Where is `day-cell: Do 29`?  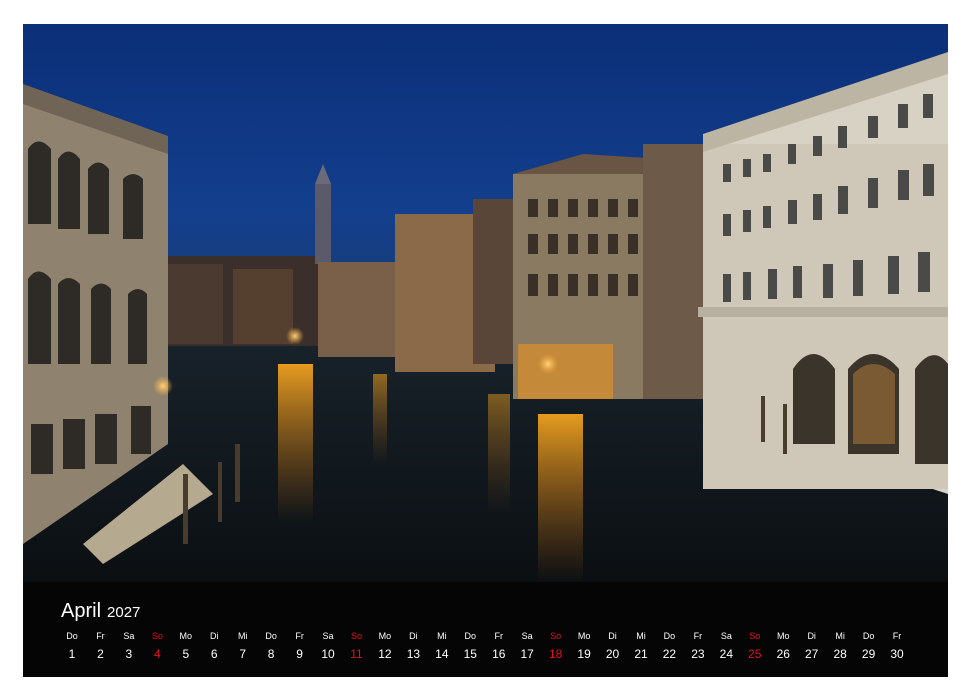 day-cell: Do 29 is located at coordinates (869, 646).